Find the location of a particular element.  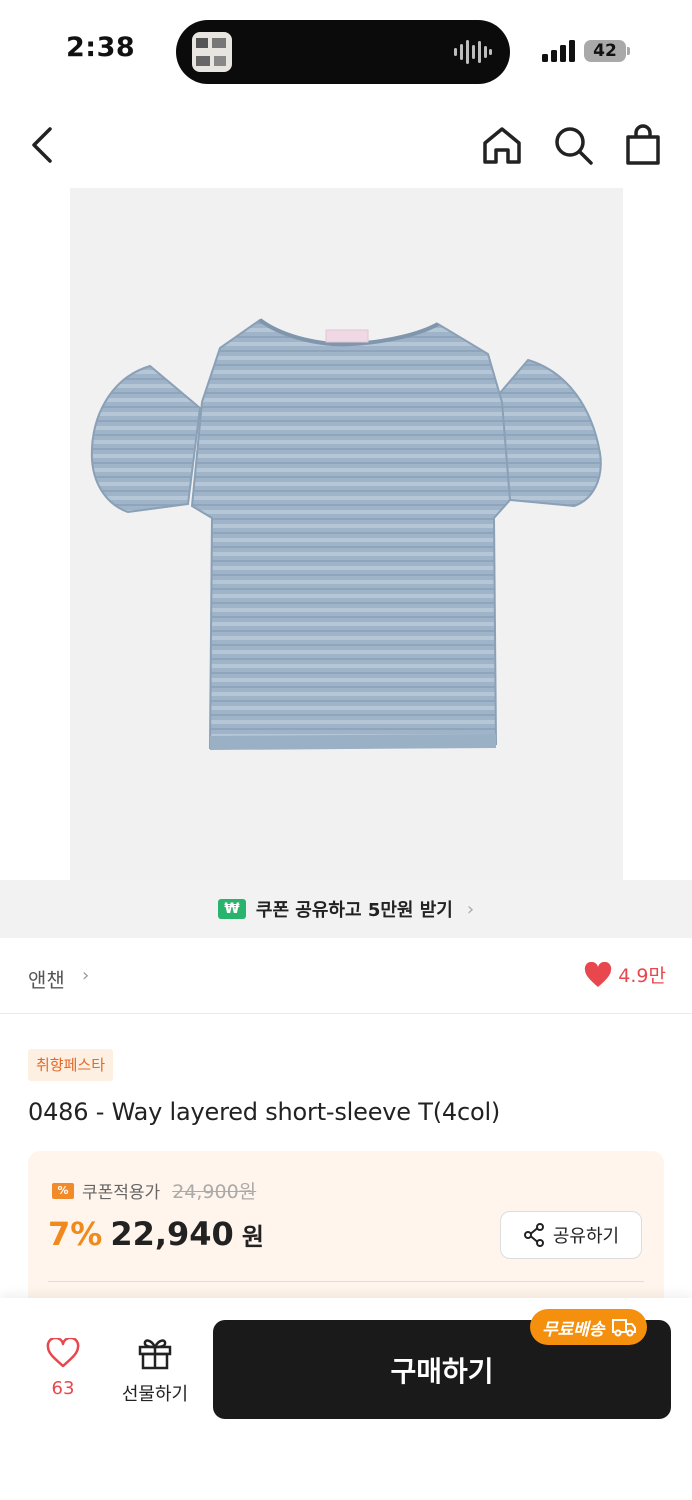

original-price: 24,900원 is located at coordinates (214, 1192).